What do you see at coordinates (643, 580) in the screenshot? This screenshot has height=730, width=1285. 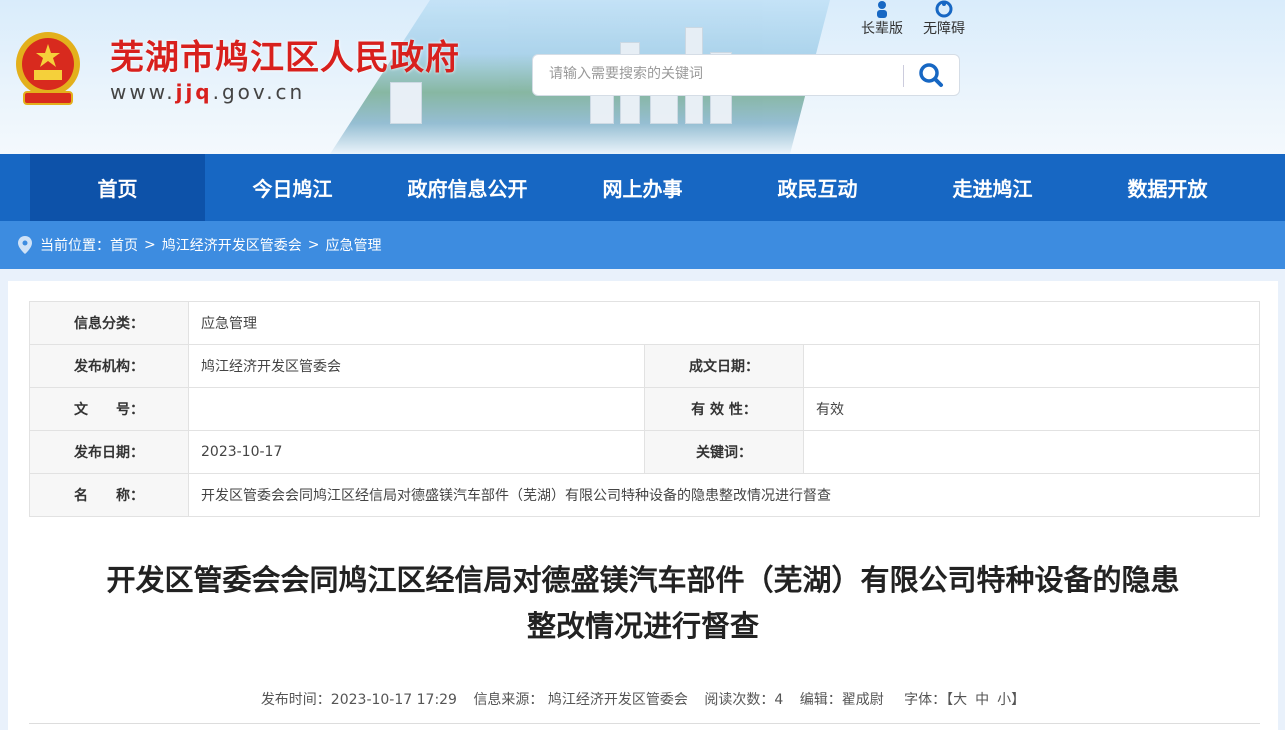 I see `article-title-line1: 开发区管委会会同鸠江区经信局对德盛镁汽车部件（芜湖）有限公司特种设备的隐患` at bounding box center [643, 580].